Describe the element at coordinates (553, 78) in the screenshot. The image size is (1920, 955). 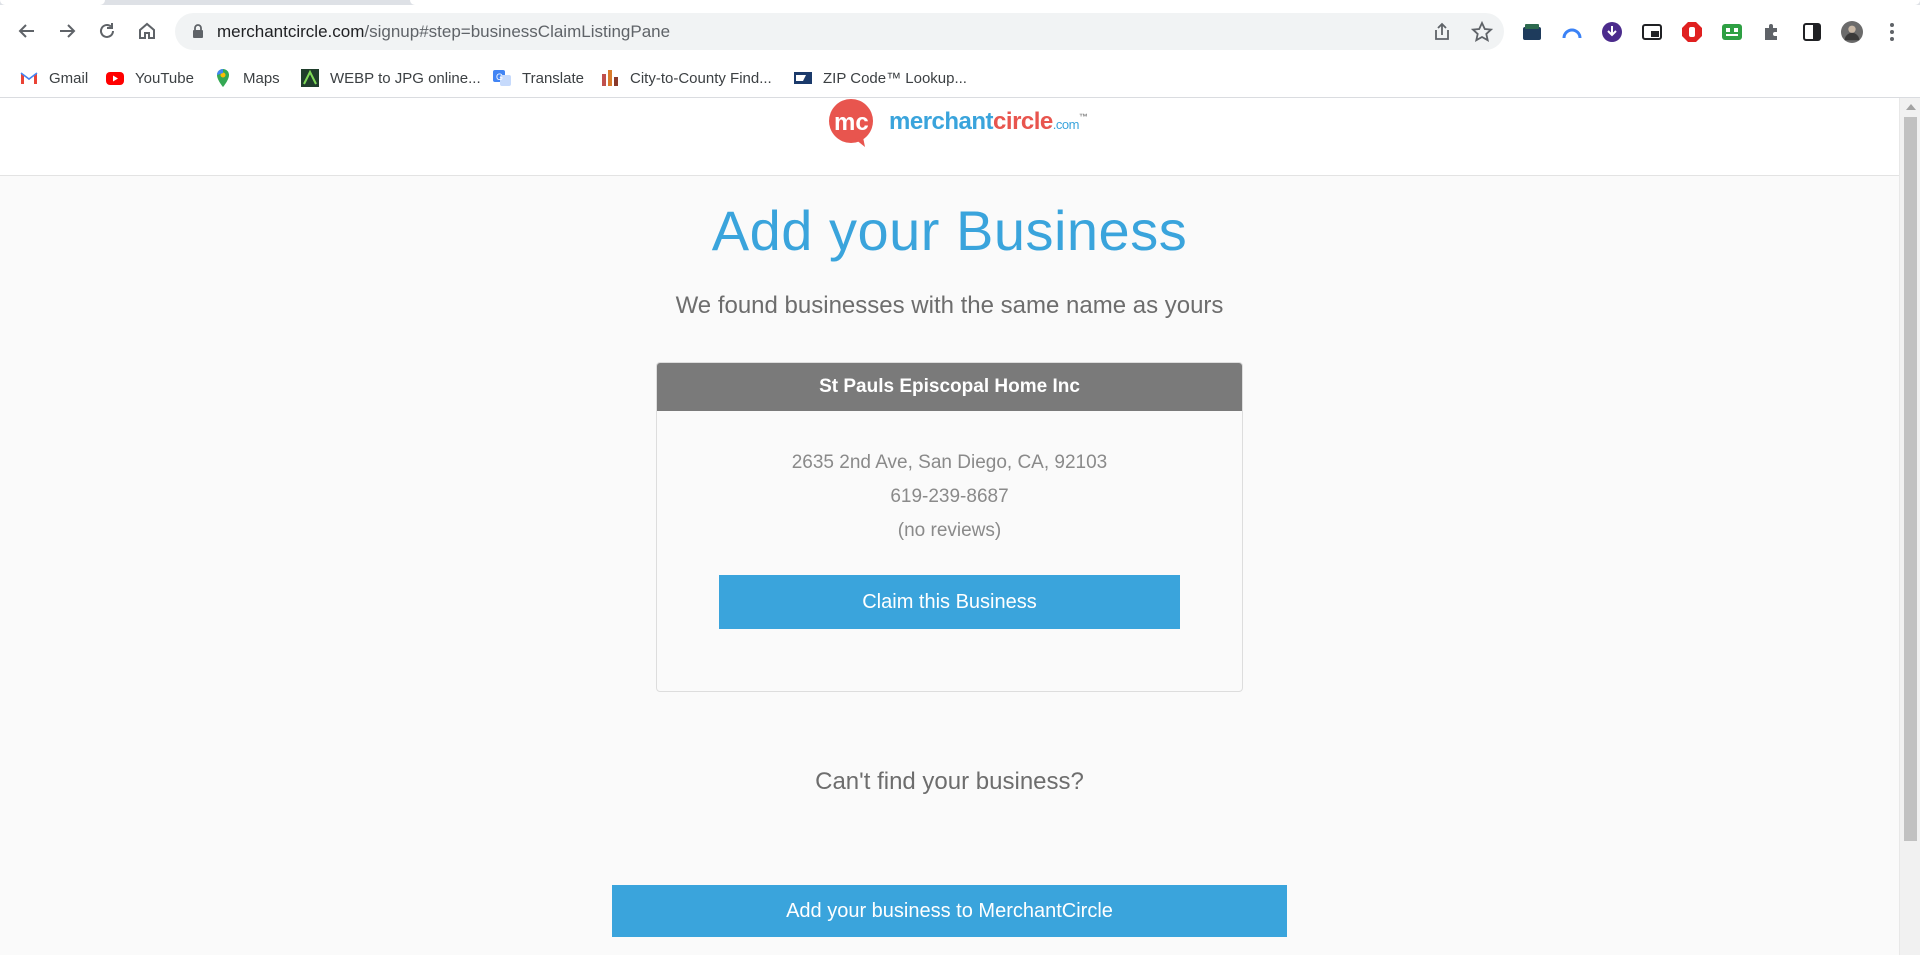
I see `bookmark-label: Translate` at that location.